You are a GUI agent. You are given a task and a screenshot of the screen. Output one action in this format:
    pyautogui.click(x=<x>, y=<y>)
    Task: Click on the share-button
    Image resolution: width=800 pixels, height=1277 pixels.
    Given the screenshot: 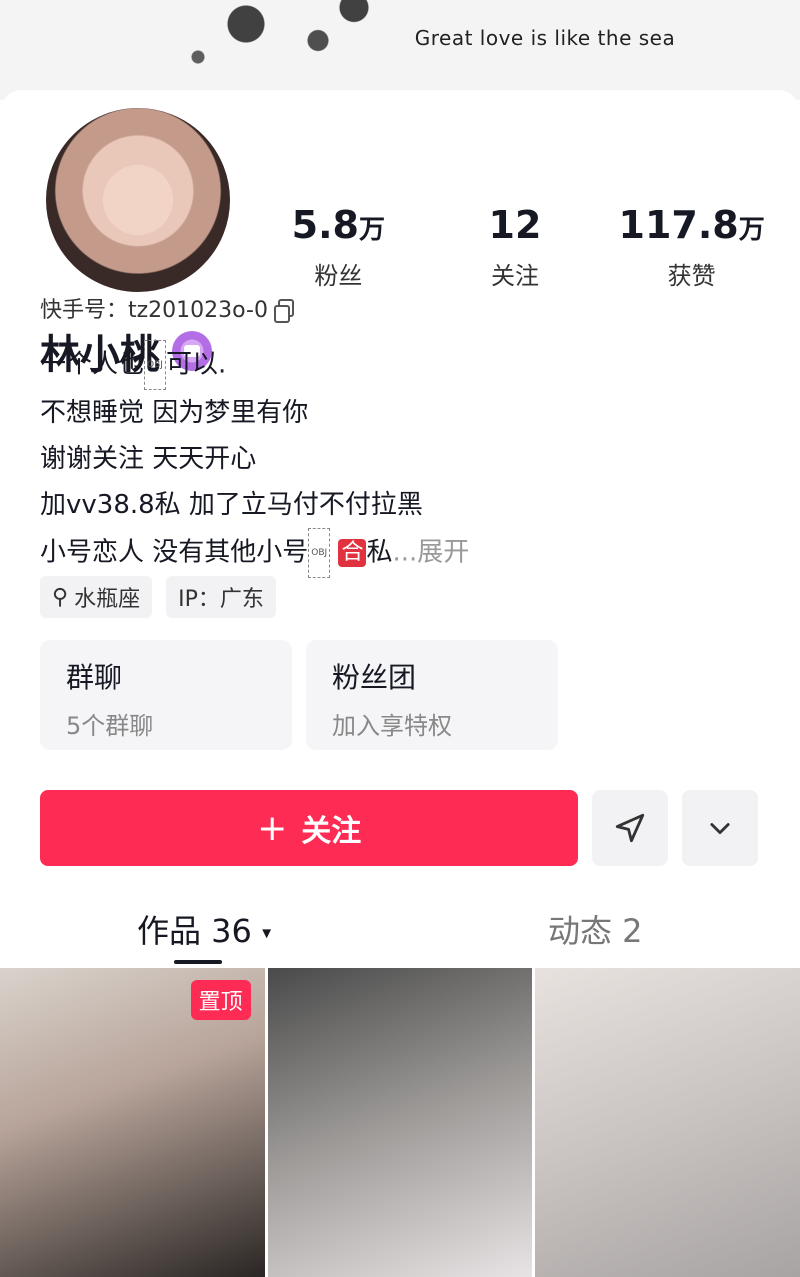 What is the action you would take?
    pyautogui.click(x=630, y=828)
    